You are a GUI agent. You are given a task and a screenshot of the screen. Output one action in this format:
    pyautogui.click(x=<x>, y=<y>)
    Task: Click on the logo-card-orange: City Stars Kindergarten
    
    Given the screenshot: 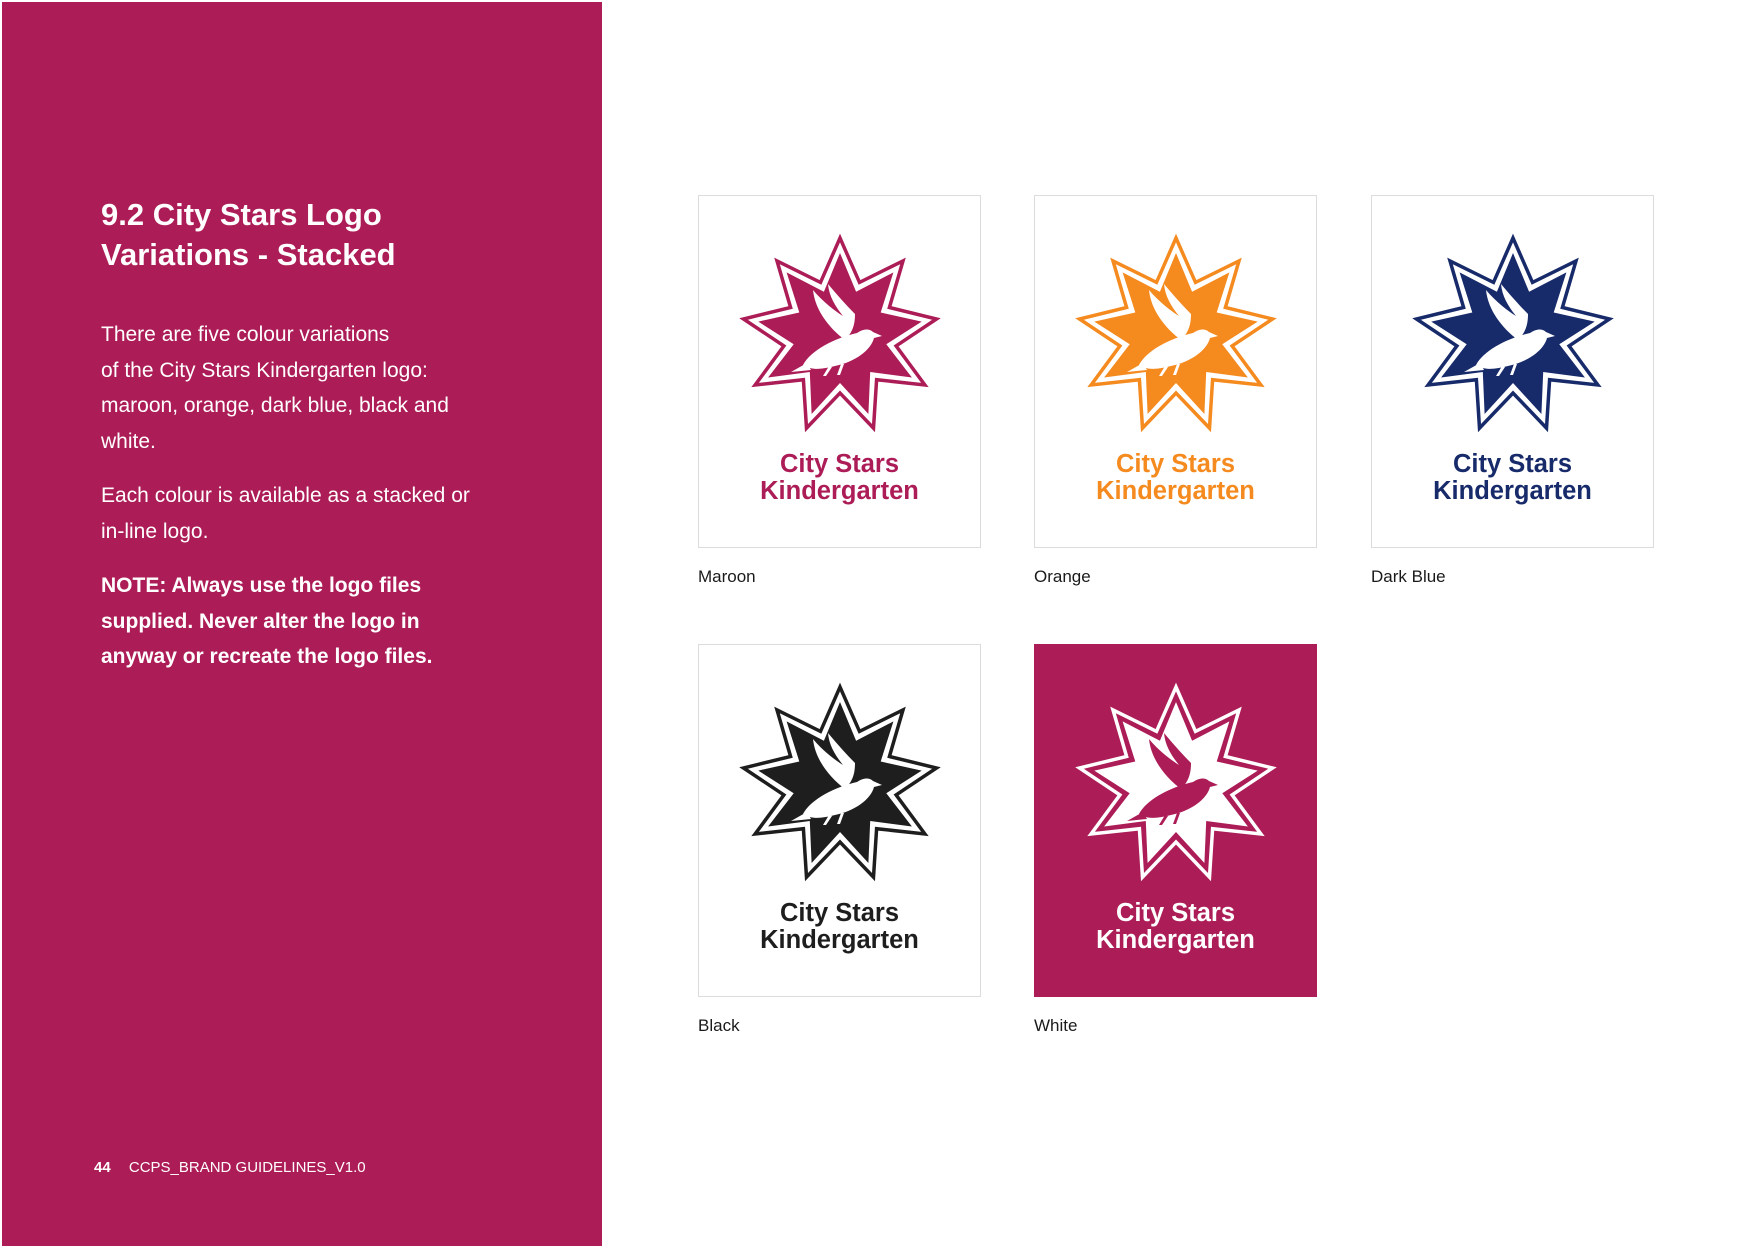 What is the action you would take?
    pyautogui.click(x=1175, y=371)
    